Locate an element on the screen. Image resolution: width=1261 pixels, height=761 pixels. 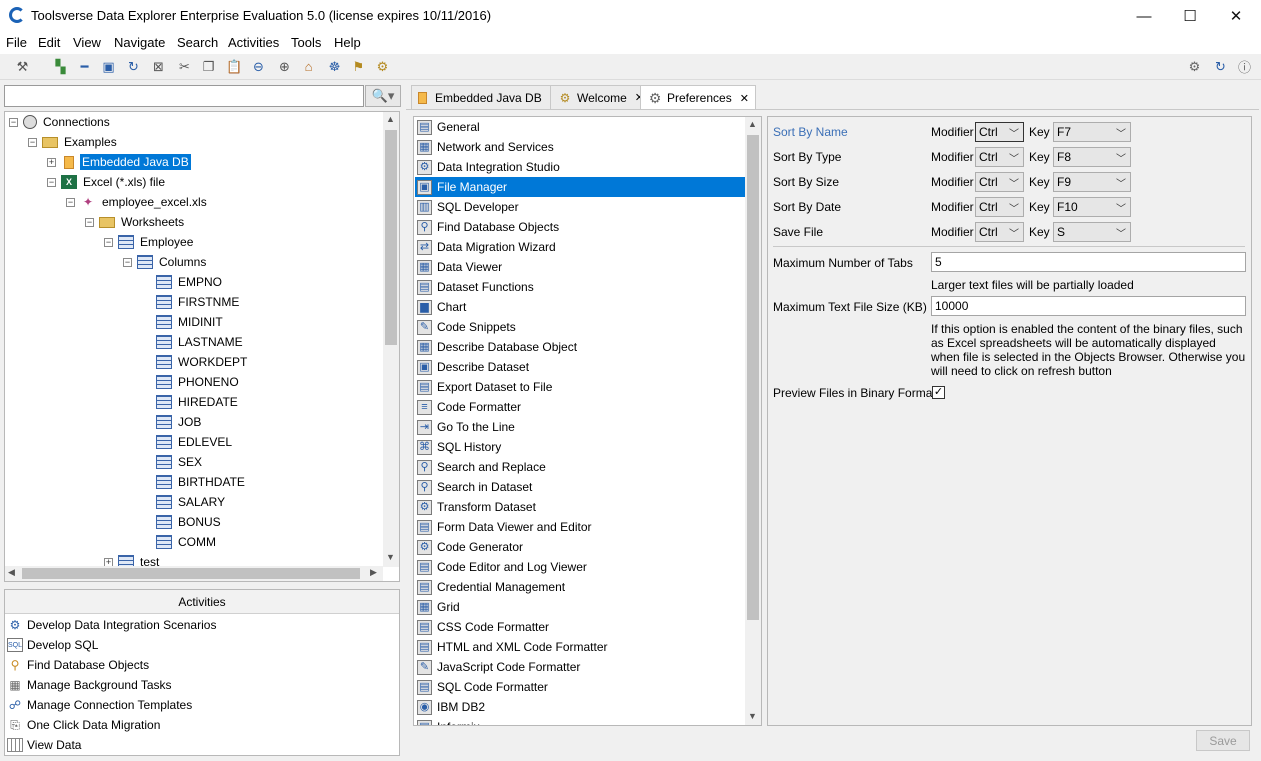
tab-preferences: ⚙ Preferences ✕ is located at coordinates (698, 97).